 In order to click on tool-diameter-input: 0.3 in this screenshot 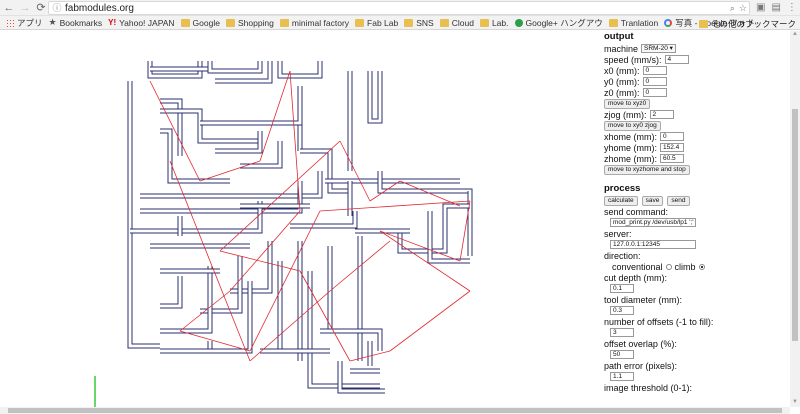, I will do `click(622, 310)`.